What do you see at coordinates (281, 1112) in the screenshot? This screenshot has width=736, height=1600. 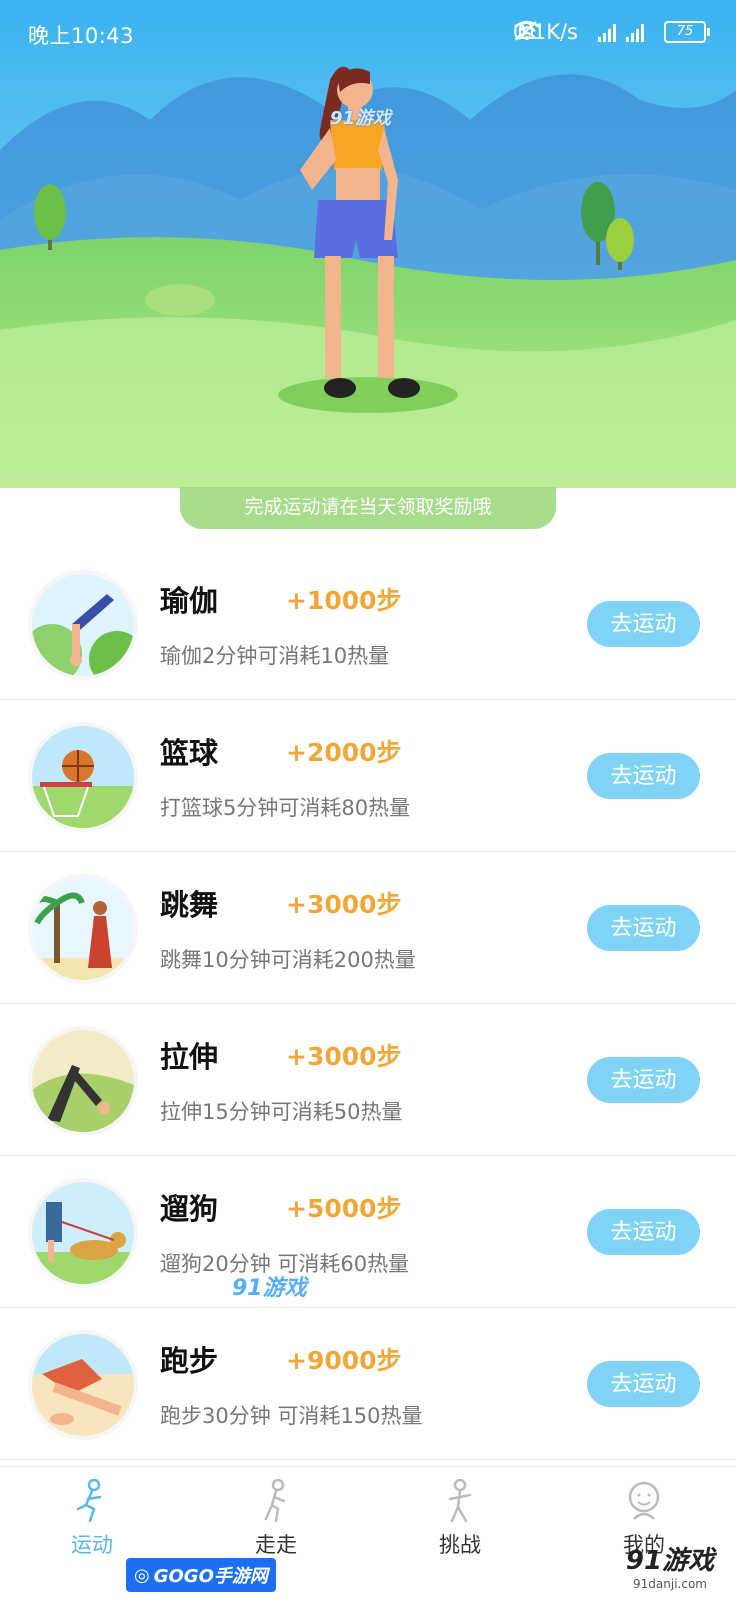 I see `activity-desc: 拉伸15分钟可消耗50热量` at bounding box center [281, 1112].